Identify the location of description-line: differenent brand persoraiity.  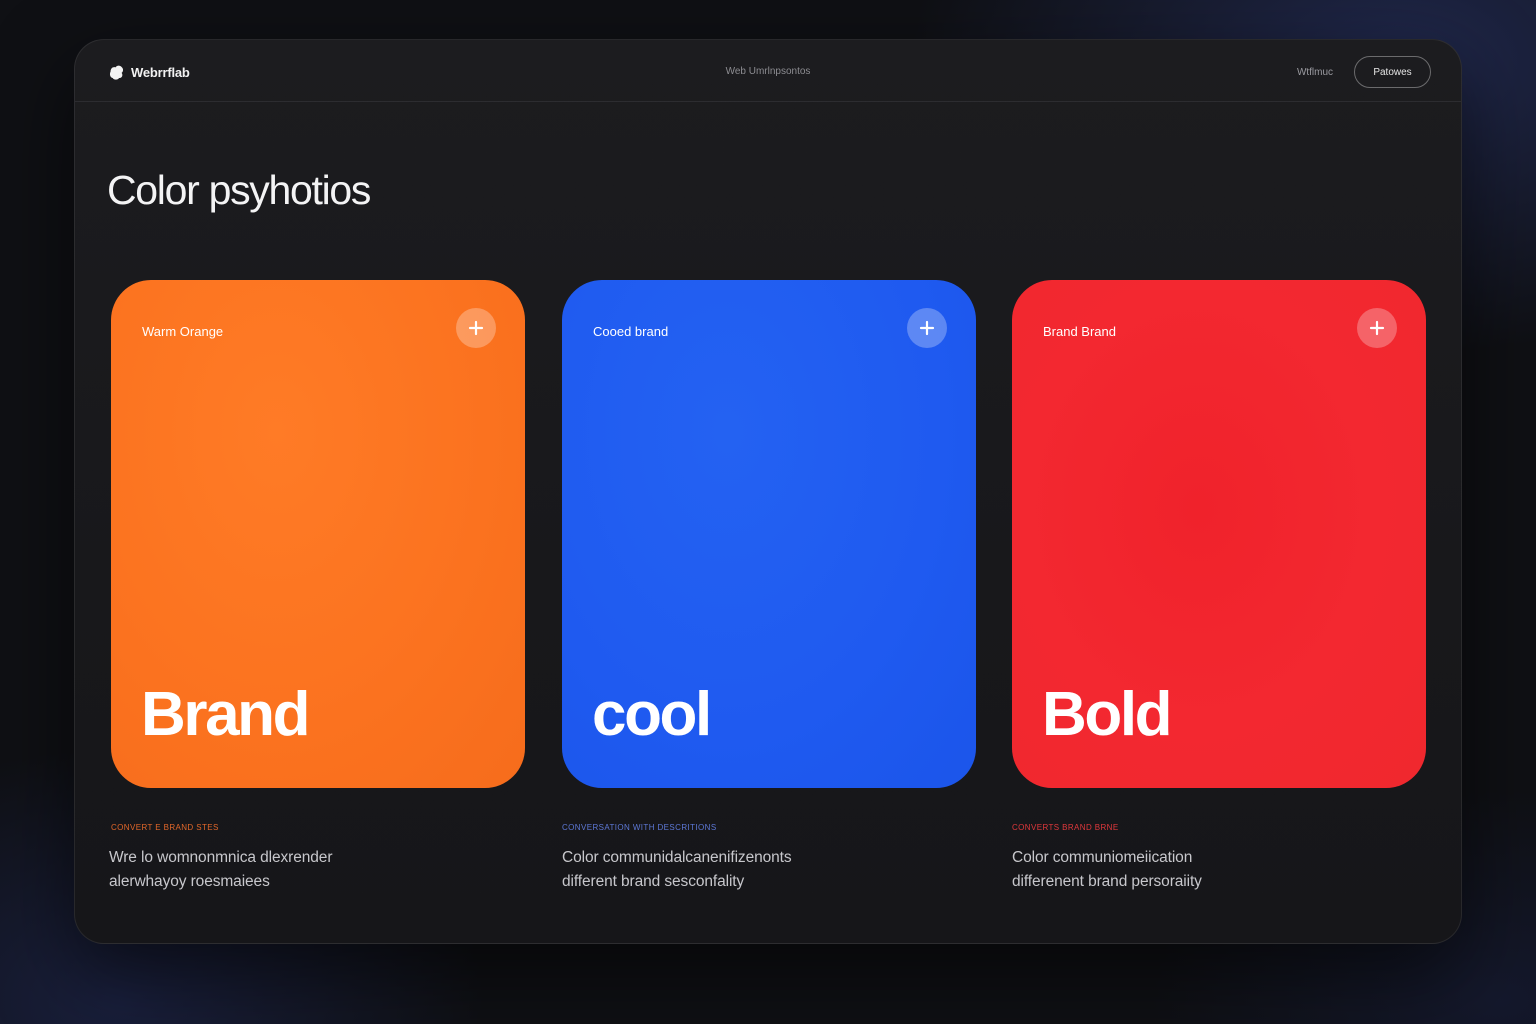
(1107, 881).